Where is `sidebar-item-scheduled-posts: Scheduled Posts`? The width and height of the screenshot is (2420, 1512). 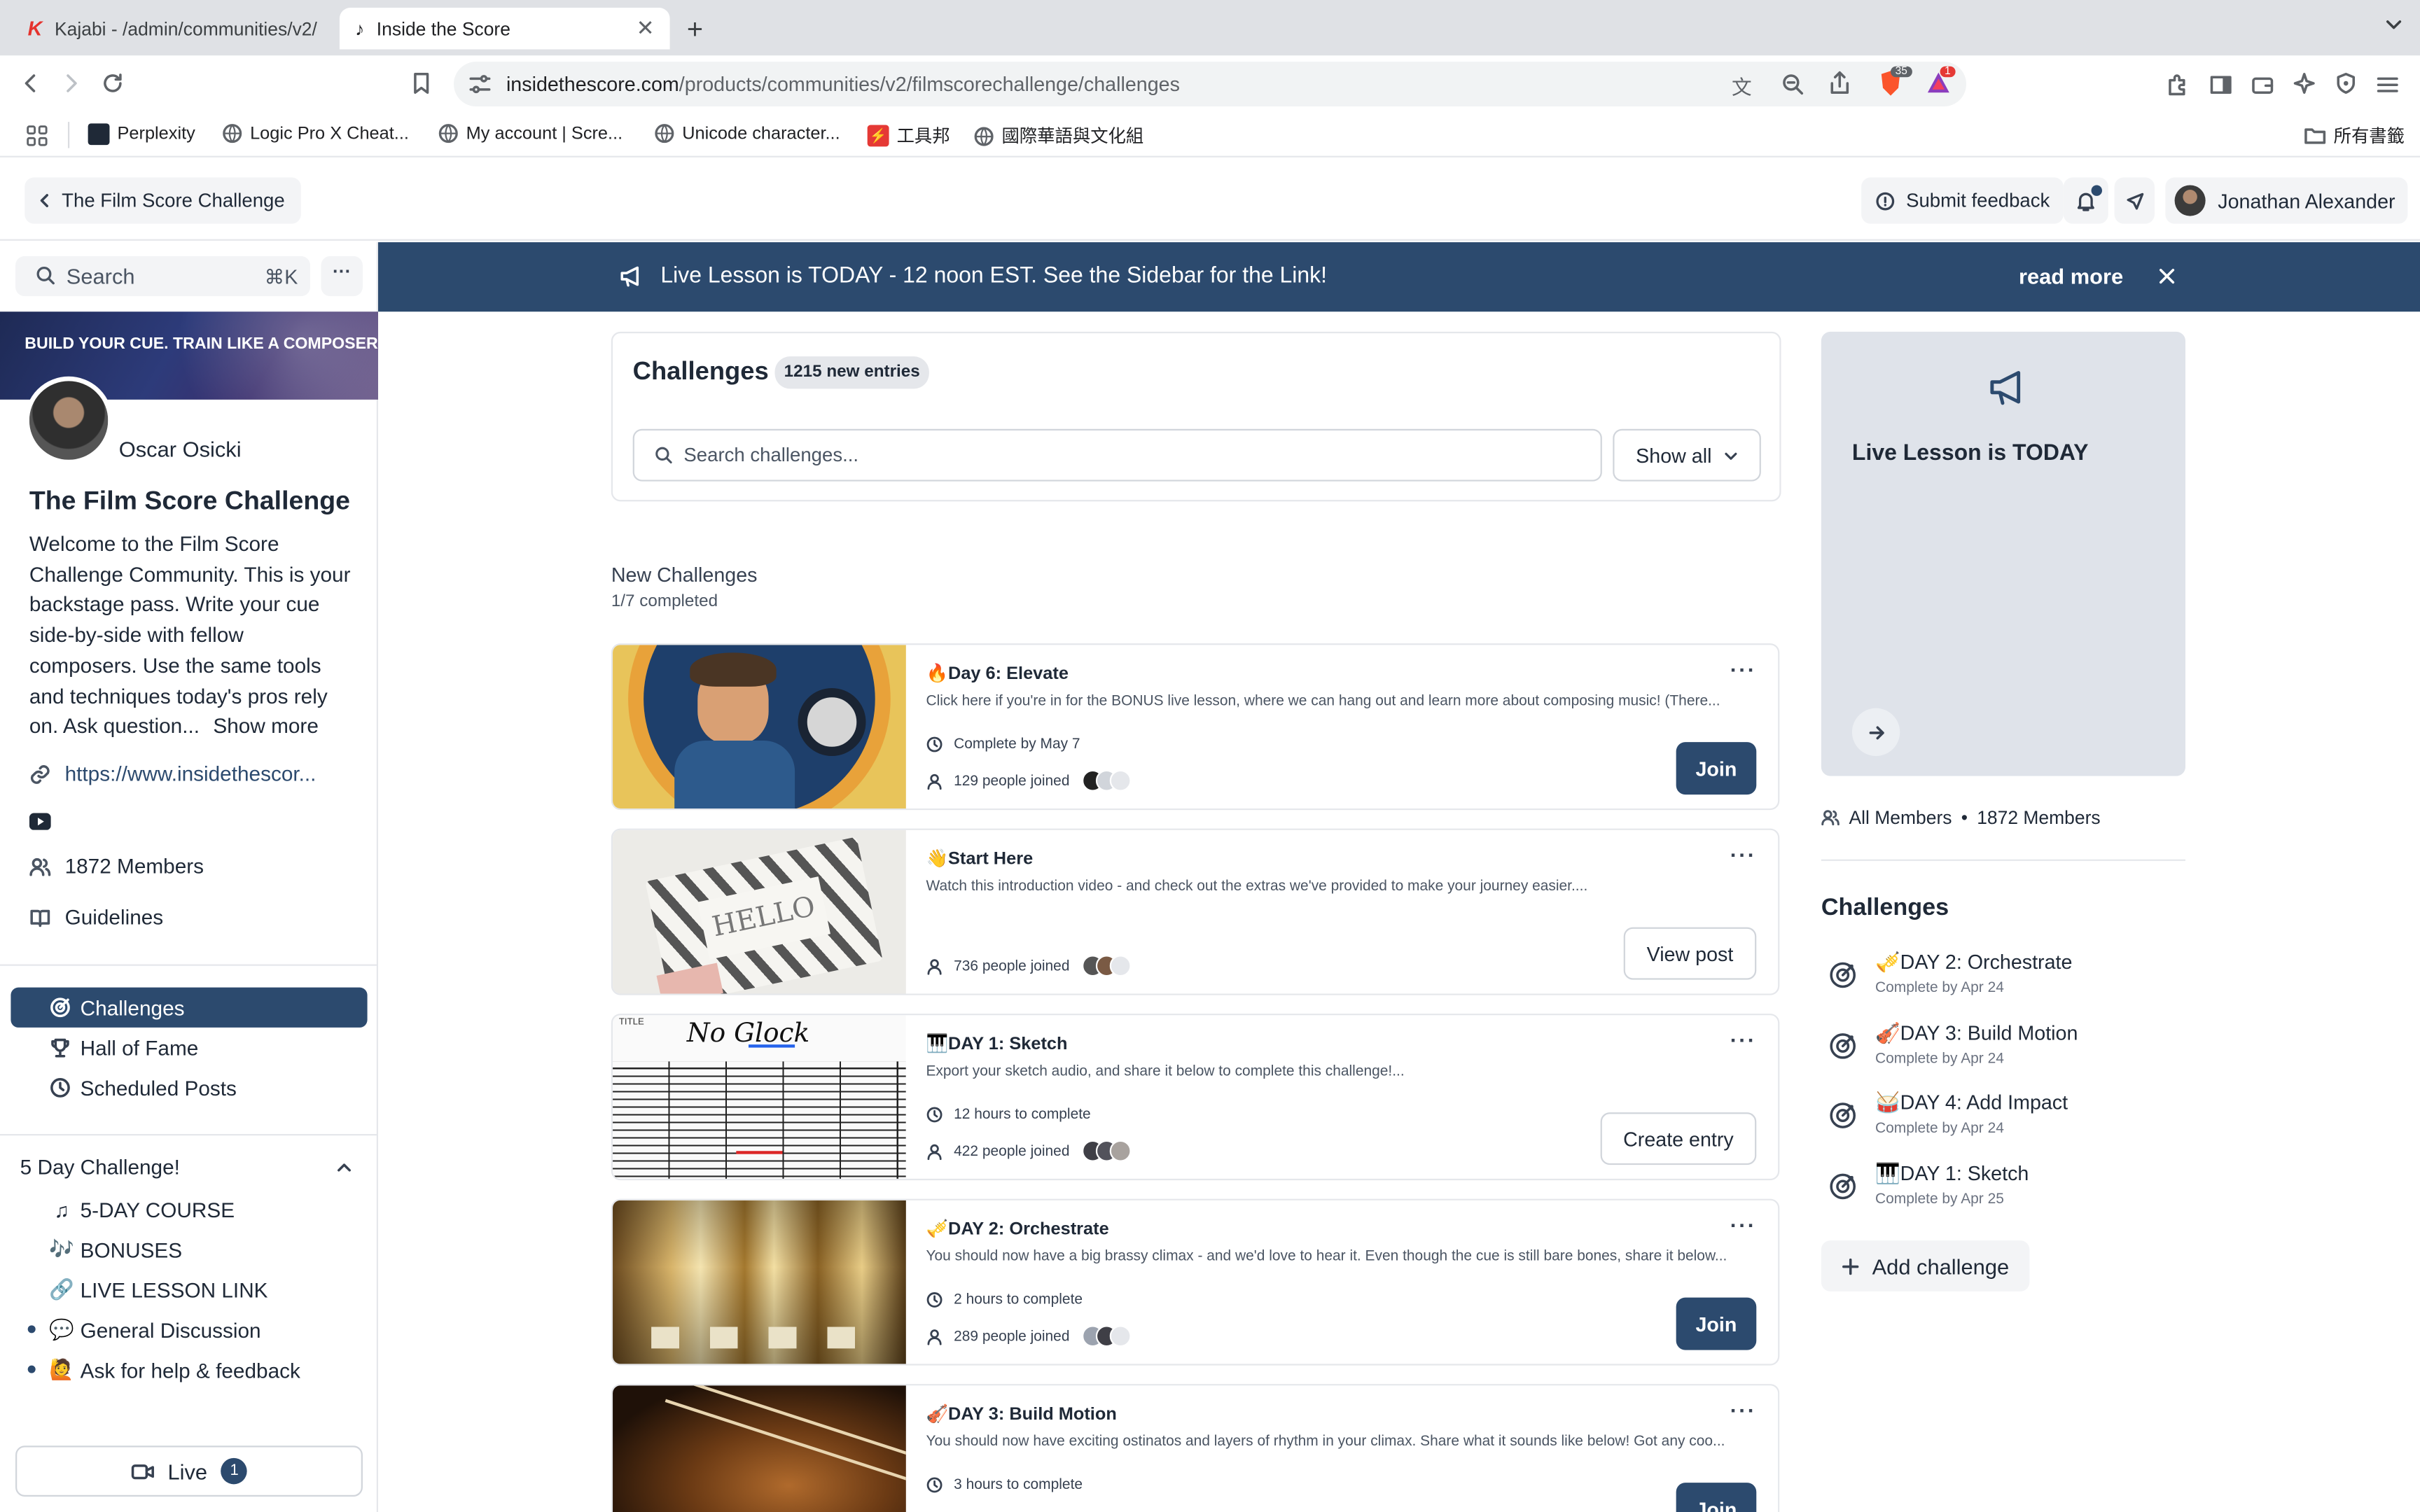
sidebar-item-scheduled-posts: Scheduled Posts is located at coordinates (189, 1087).